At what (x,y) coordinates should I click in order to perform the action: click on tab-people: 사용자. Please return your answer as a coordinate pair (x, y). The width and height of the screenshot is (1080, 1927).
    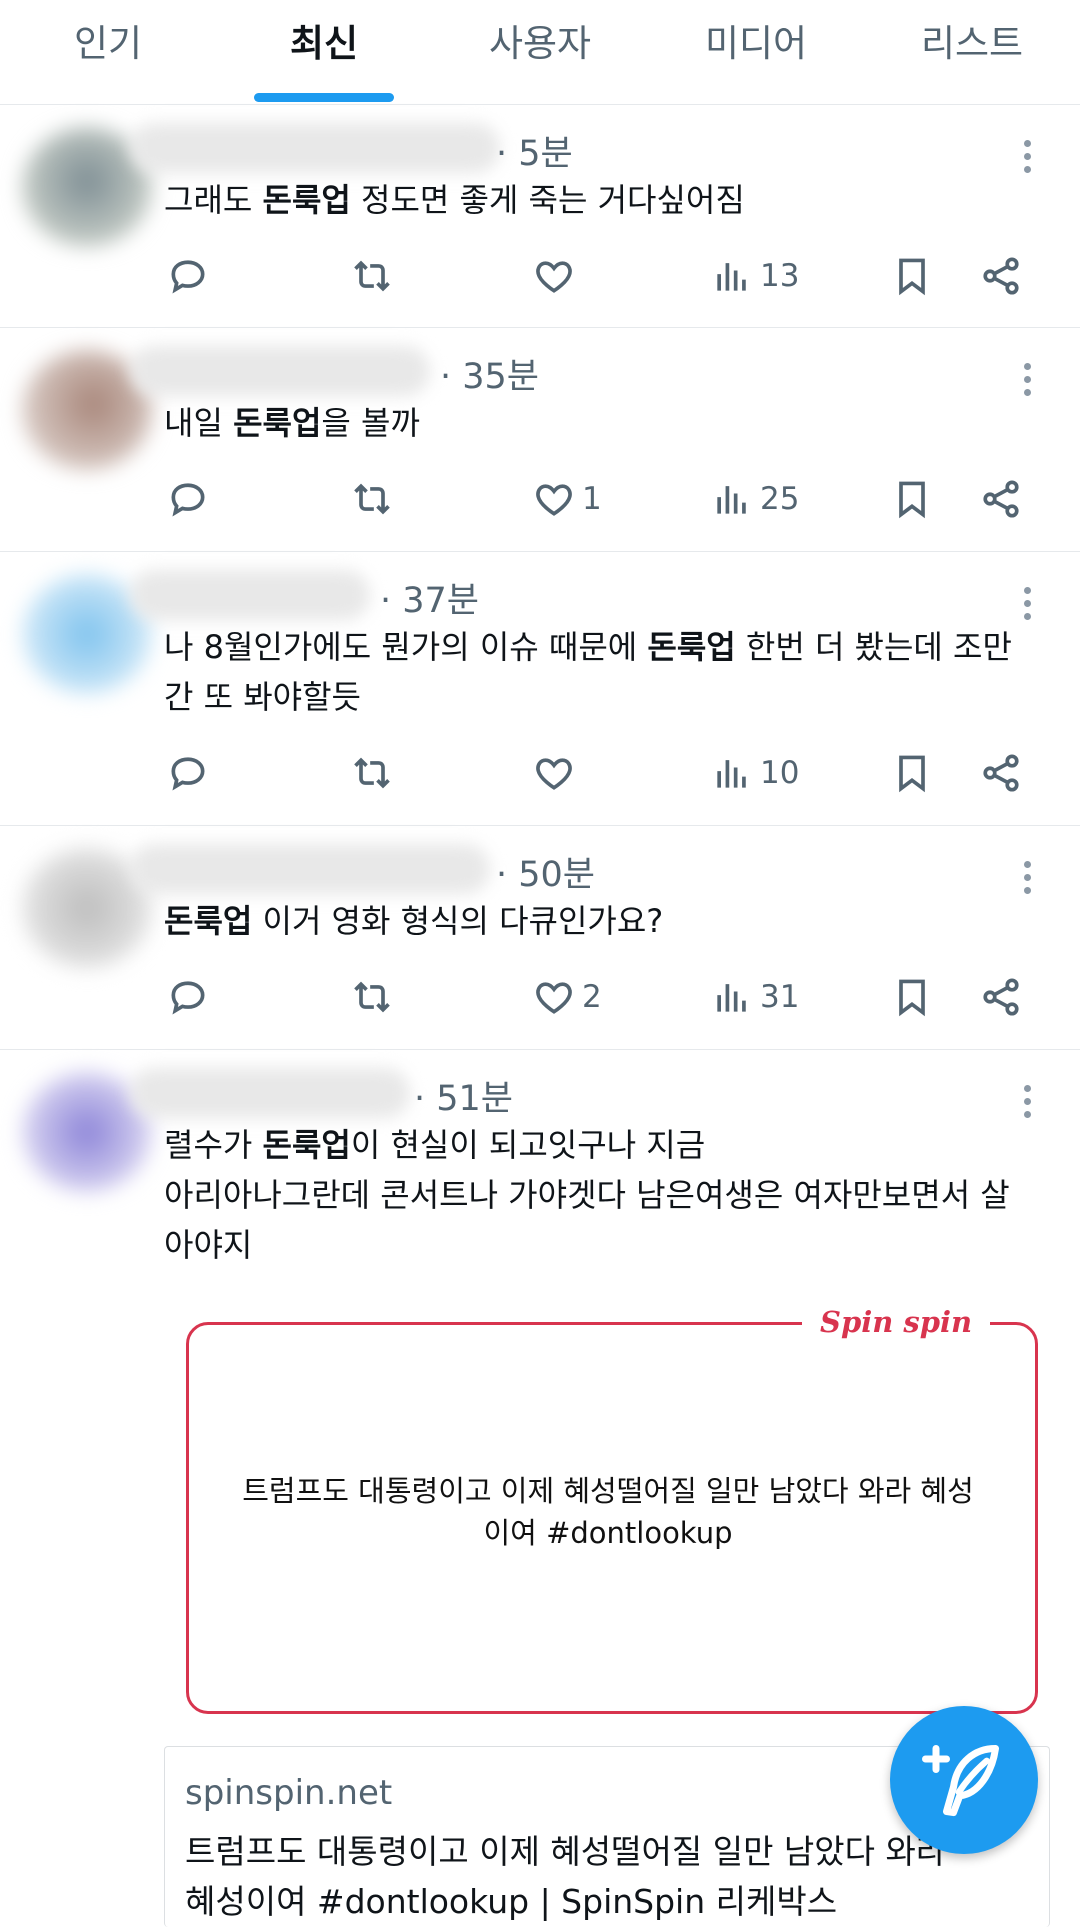
    Looking at the image, I should click on (540, 52).